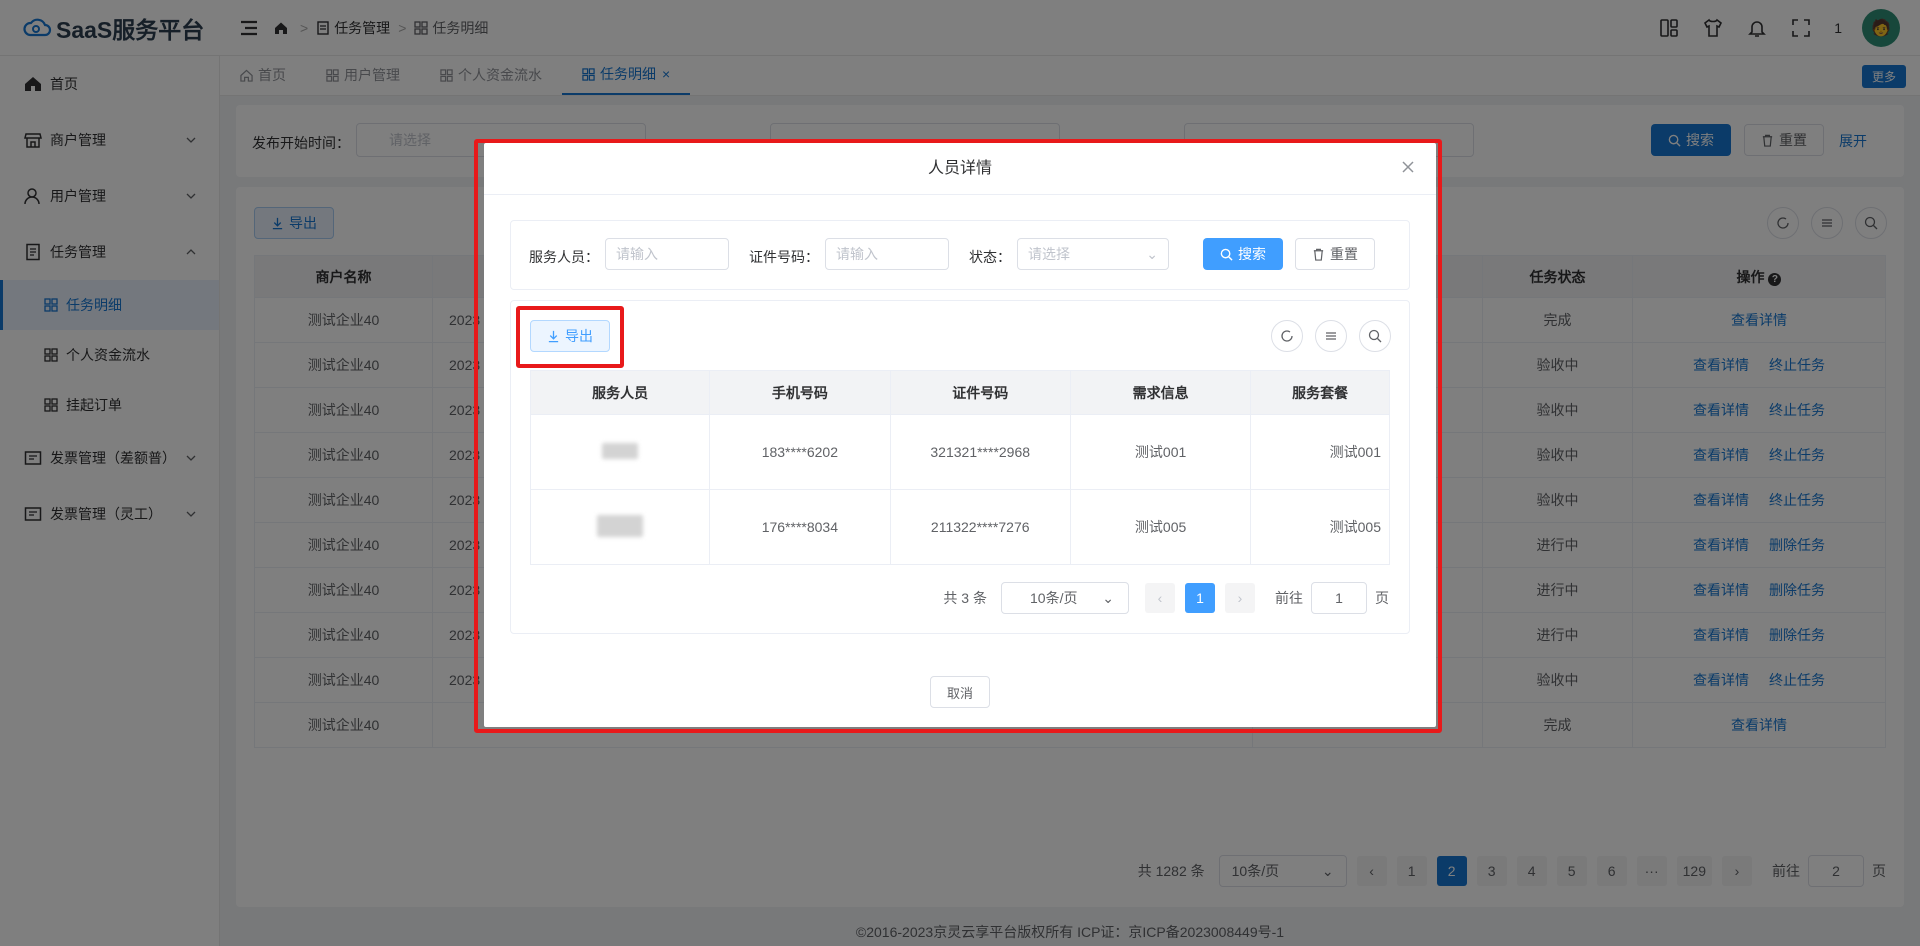  What do you see at coordinates (784, 257) in the screenshot?
I see `id-number-label: 证件号码：` at bounding box center [784, 257].